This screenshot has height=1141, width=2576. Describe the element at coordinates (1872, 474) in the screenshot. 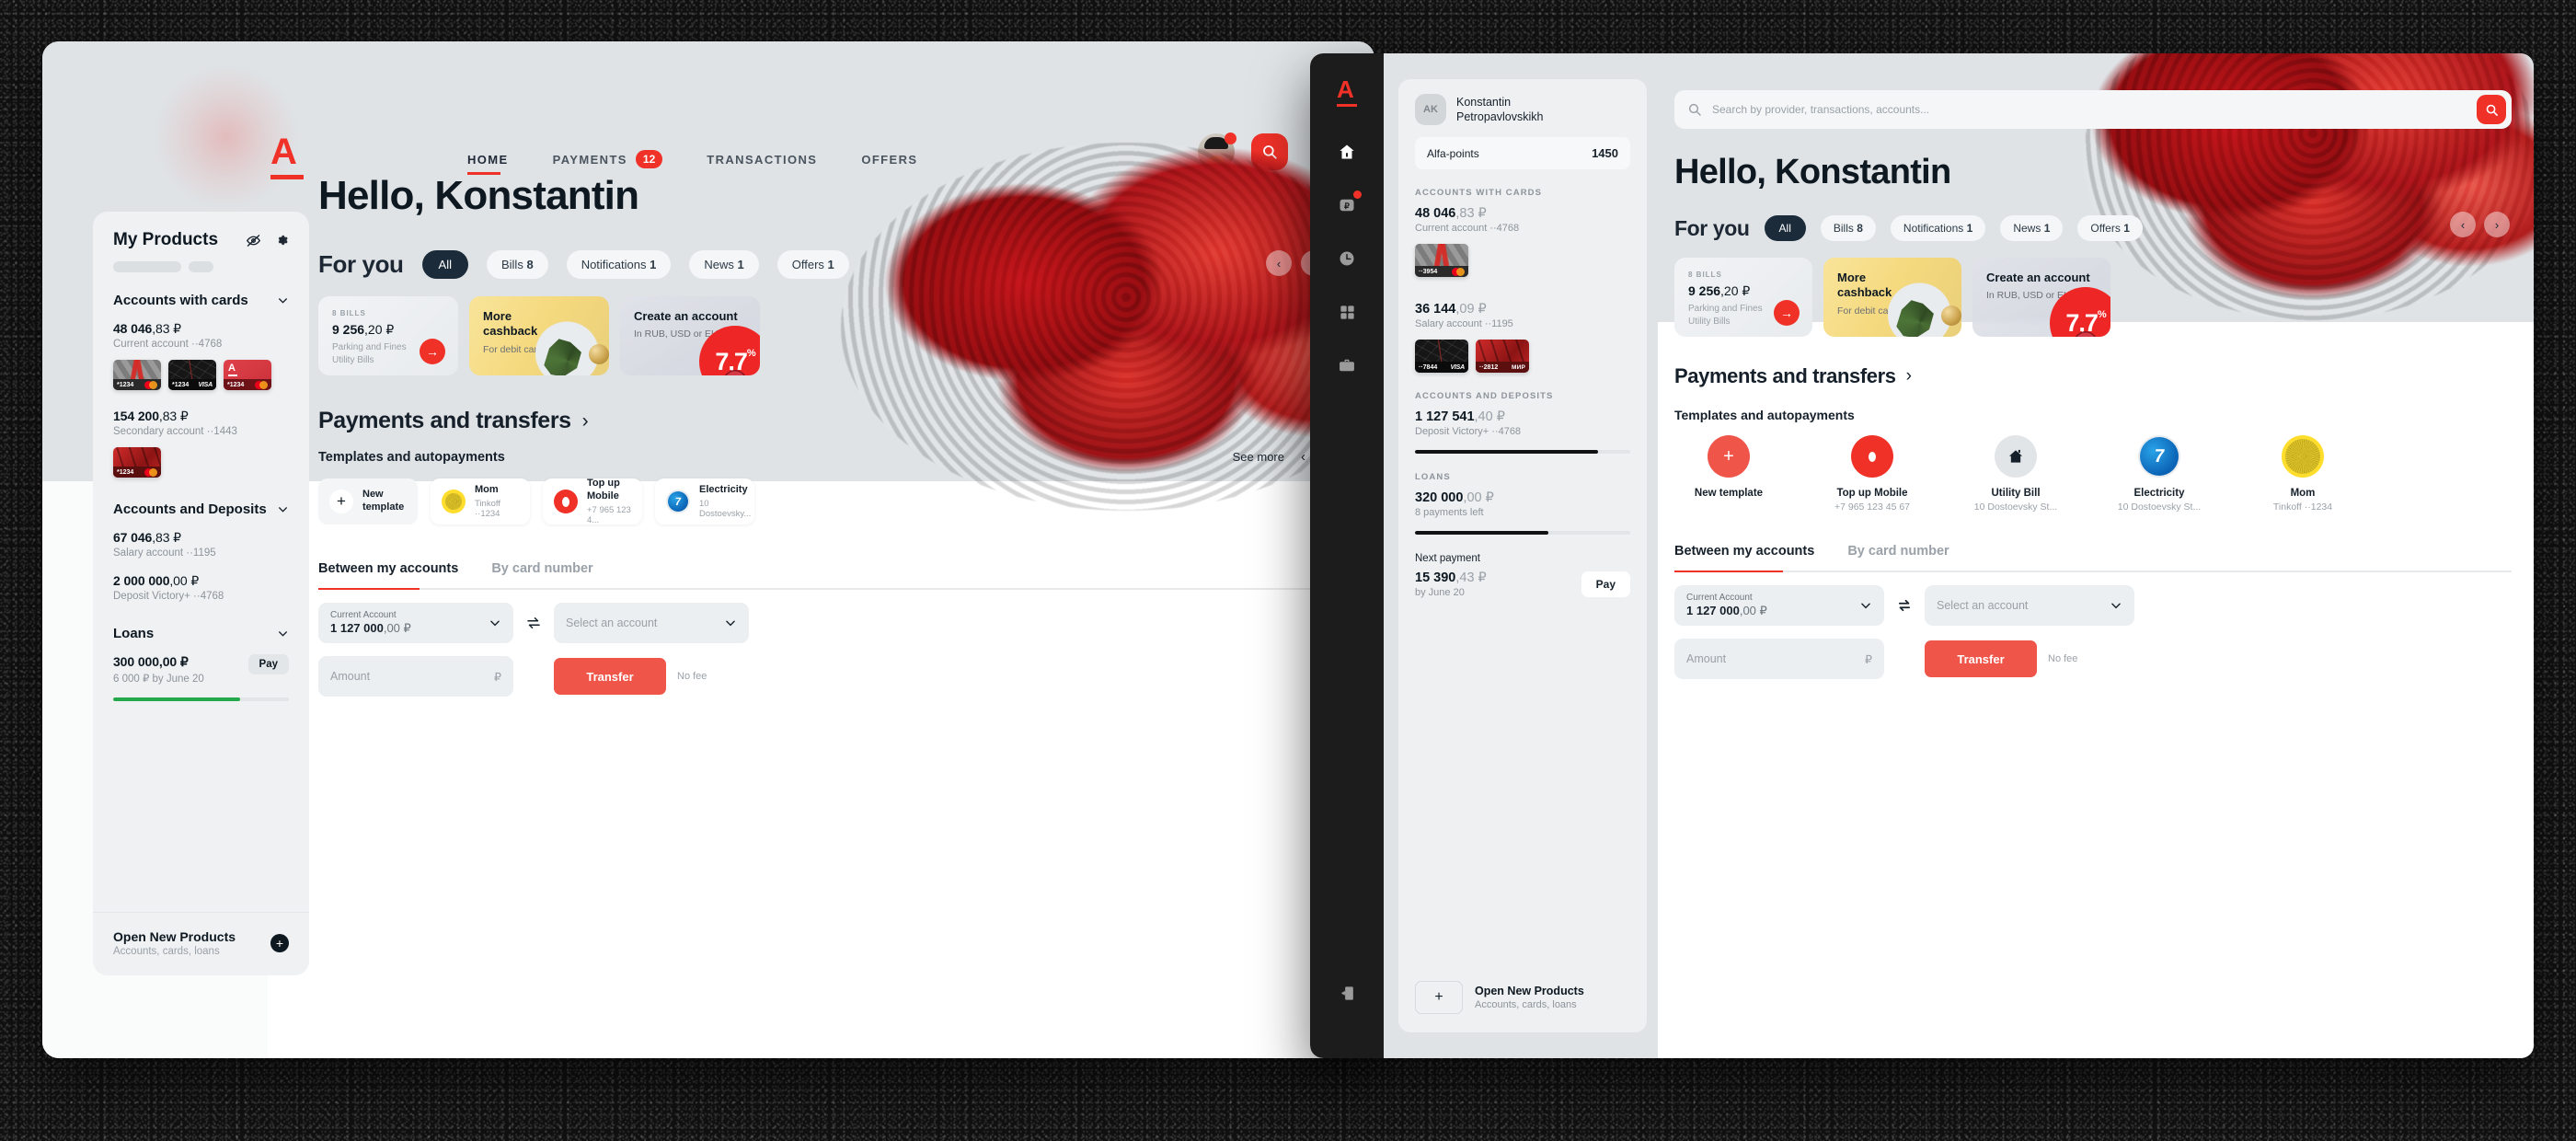

I see `template-top-up-mobile: Top up Mobile +7 965 123 45 67` at that location.